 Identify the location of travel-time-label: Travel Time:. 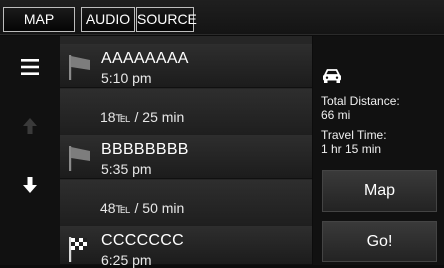
(354, 135).